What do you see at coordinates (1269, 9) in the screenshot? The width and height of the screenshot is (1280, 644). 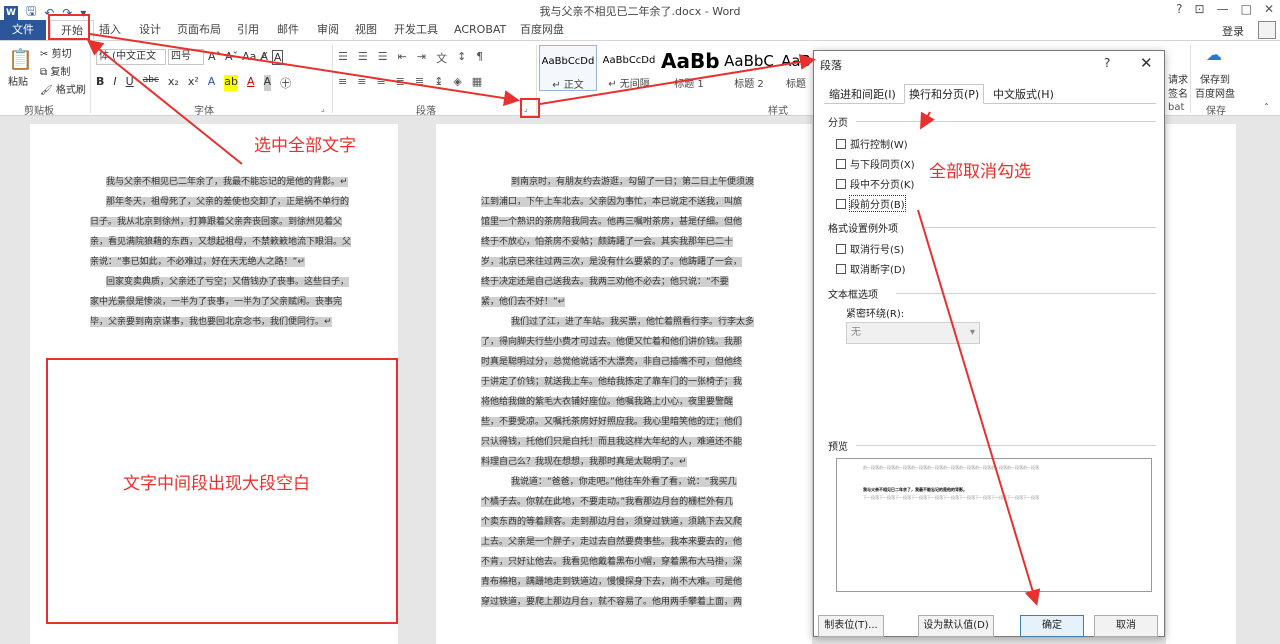 I see `close-window-button: ✕` at bounding box center [1269, 9].